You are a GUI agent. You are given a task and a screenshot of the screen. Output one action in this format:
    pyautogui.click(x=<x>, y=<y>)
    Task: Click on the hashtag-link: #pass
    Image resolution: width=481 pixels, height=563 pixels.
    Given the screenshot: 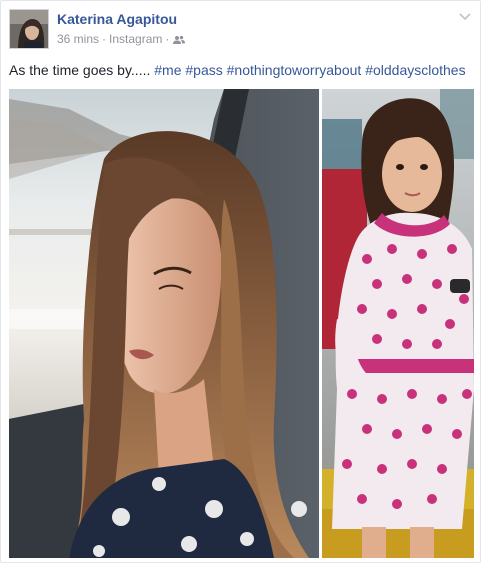 What is the action you would take?
    pyautogui.click(x=203, y=70)
    